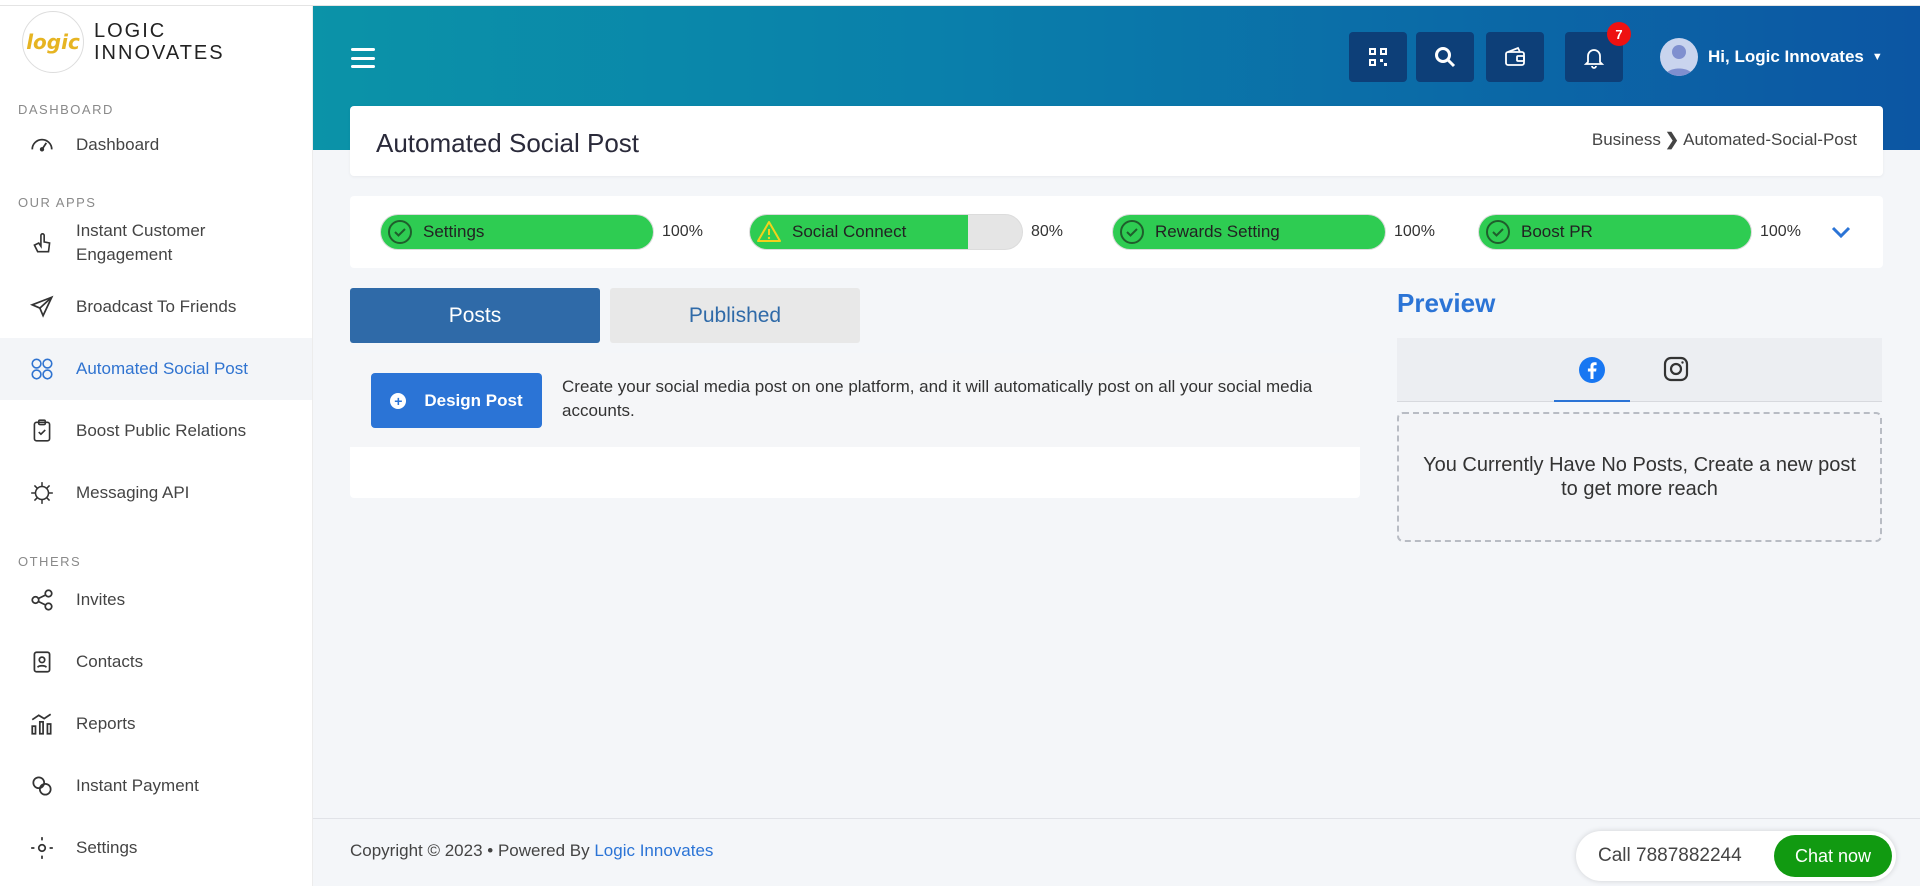  I want to click on chat-now-button: Chat now, so click(1833, 856).